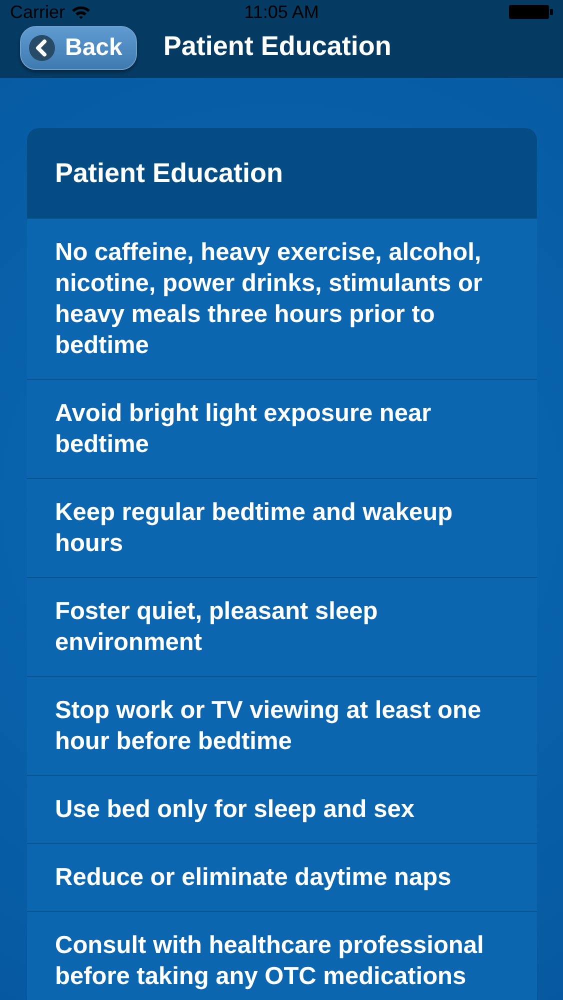  What do you see at coordinates (38, 12) in the screenshot?
I see `carrier-label: Carrier` at bounding box center [38, 12].